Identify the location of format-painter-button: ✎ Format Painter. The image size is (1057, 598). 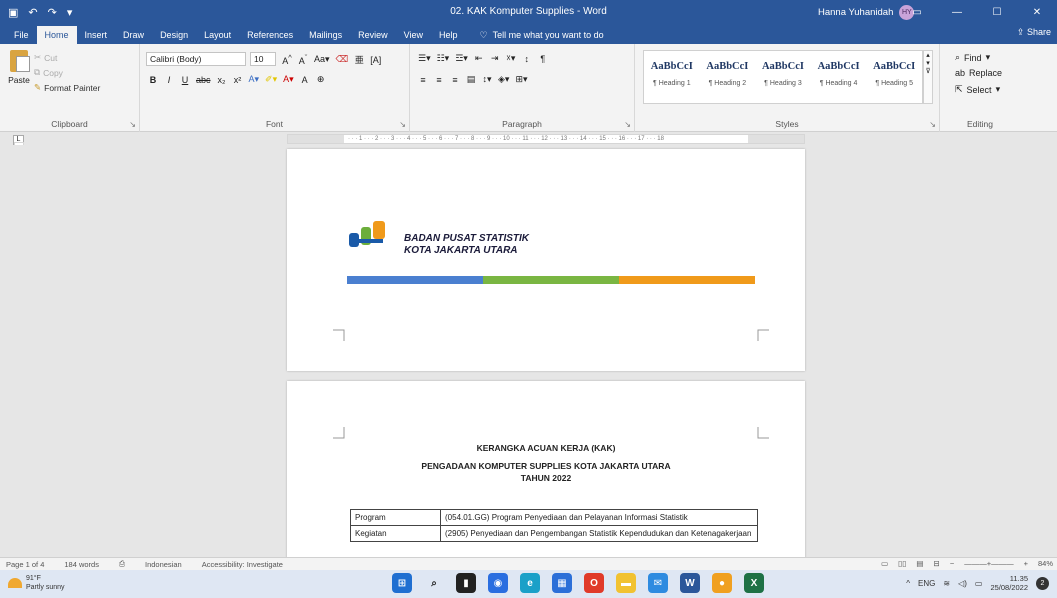
(67, 87).